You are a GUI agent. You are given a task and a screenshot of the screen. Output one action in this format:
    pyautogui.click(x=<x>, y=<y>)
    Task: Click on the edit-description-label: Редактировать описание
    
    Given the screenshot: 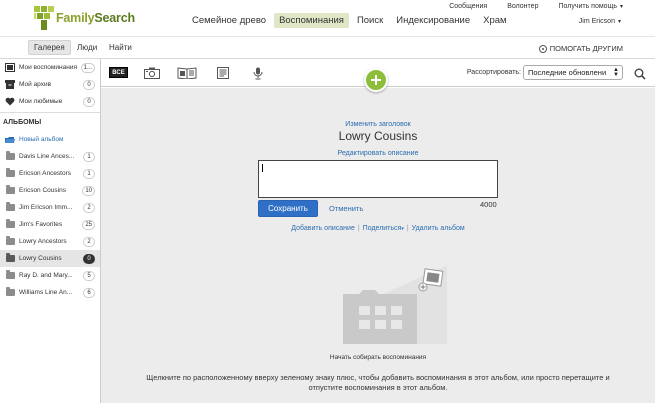 What is the action you would take?
    pyautogui.click(x=378, y=153)
    